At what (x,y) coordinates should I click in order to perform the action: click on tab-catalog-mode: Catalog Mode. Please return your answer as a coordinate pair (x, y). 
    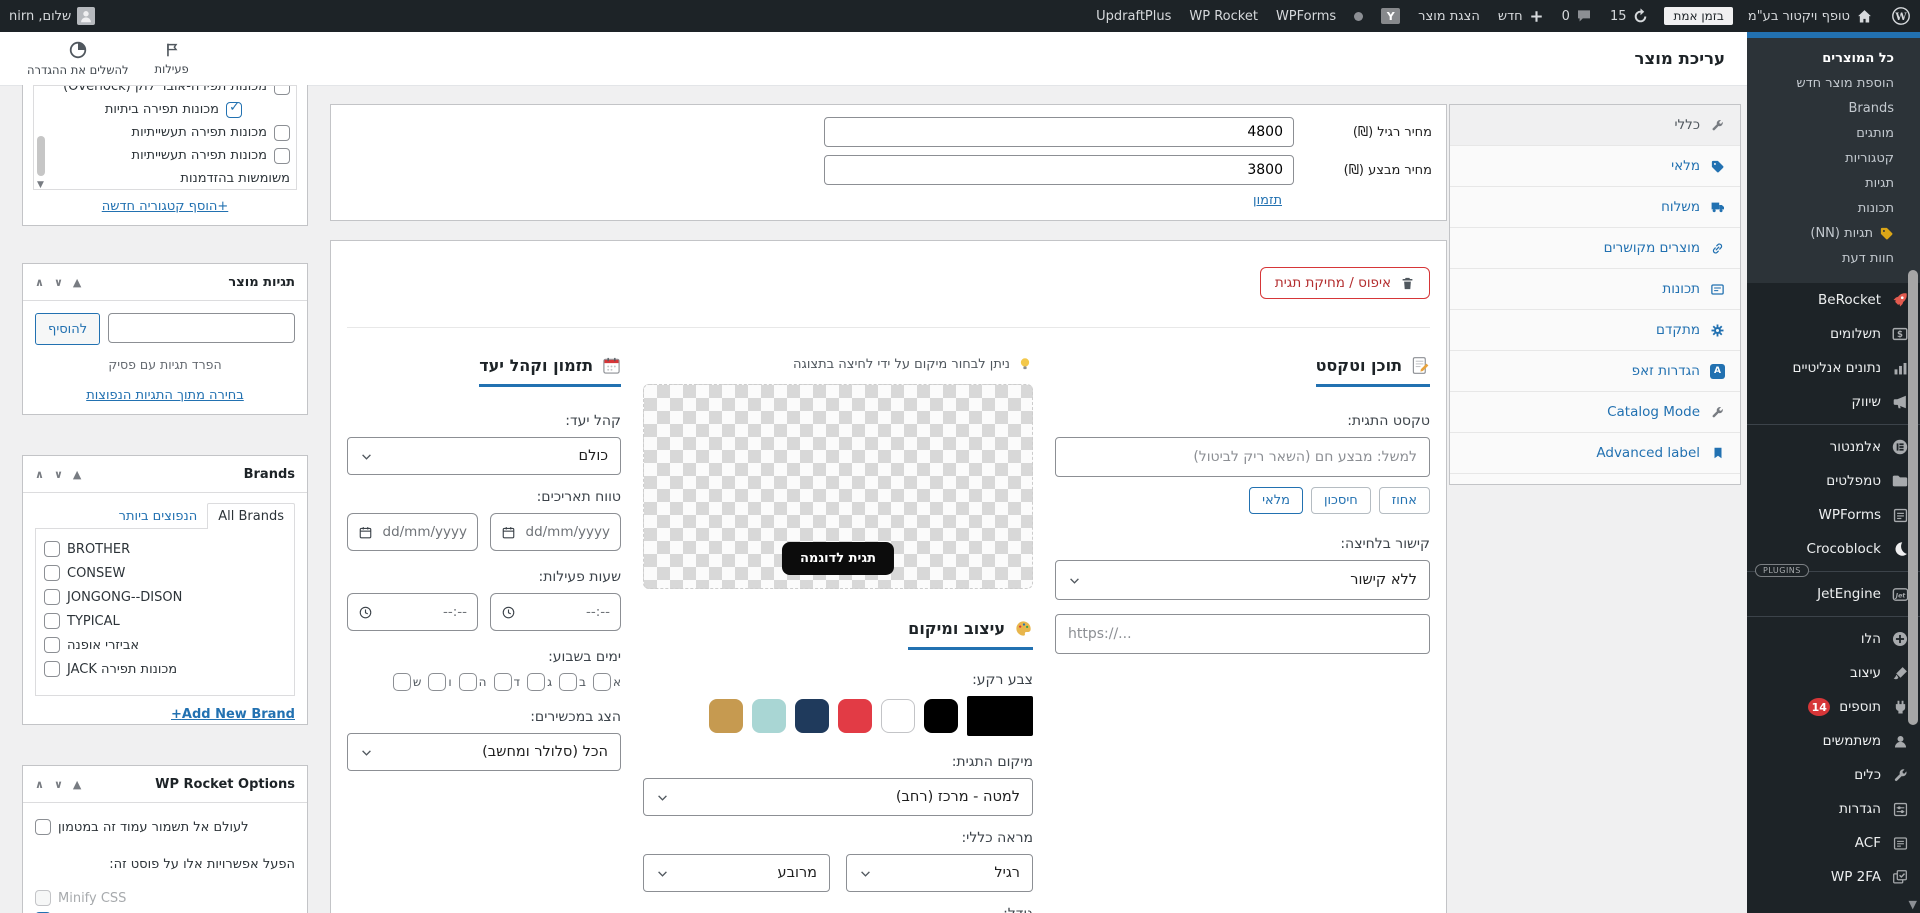
    Looking at the image, I should click on (1595, 412).